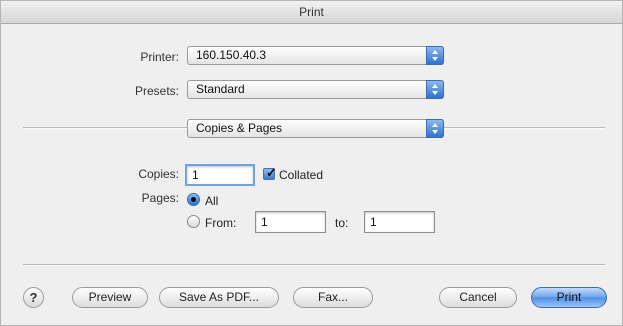 The width and height of the screenshot is (623, 326). I want to click on preview-button: Preview, so click(110, 297).